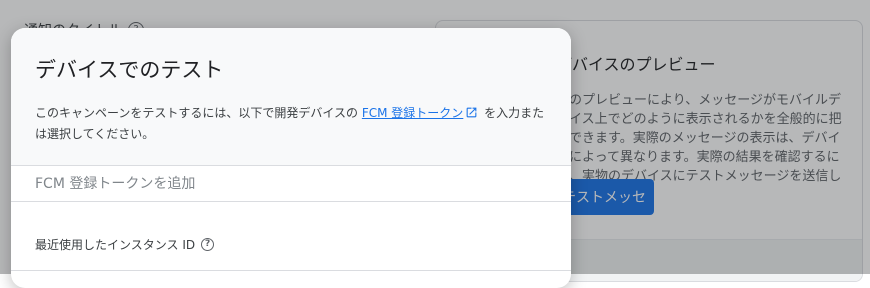 The height and width of the screenshot is (288, 870). Describe the element at coordinates (208, 244) in the screenshot. I see `help-icon: ?` at that location.